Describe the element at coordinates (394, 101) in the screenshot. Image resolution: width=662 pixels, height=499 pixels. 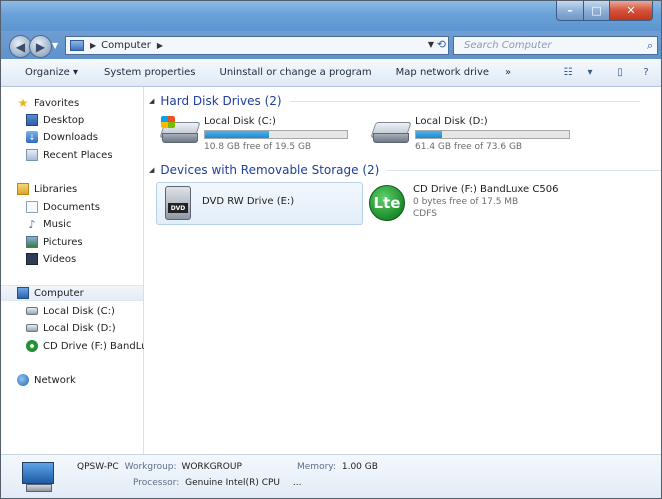
I see `group-header-hard-disk-drives: ◢ Hard Disk Drives (2)` at that location.